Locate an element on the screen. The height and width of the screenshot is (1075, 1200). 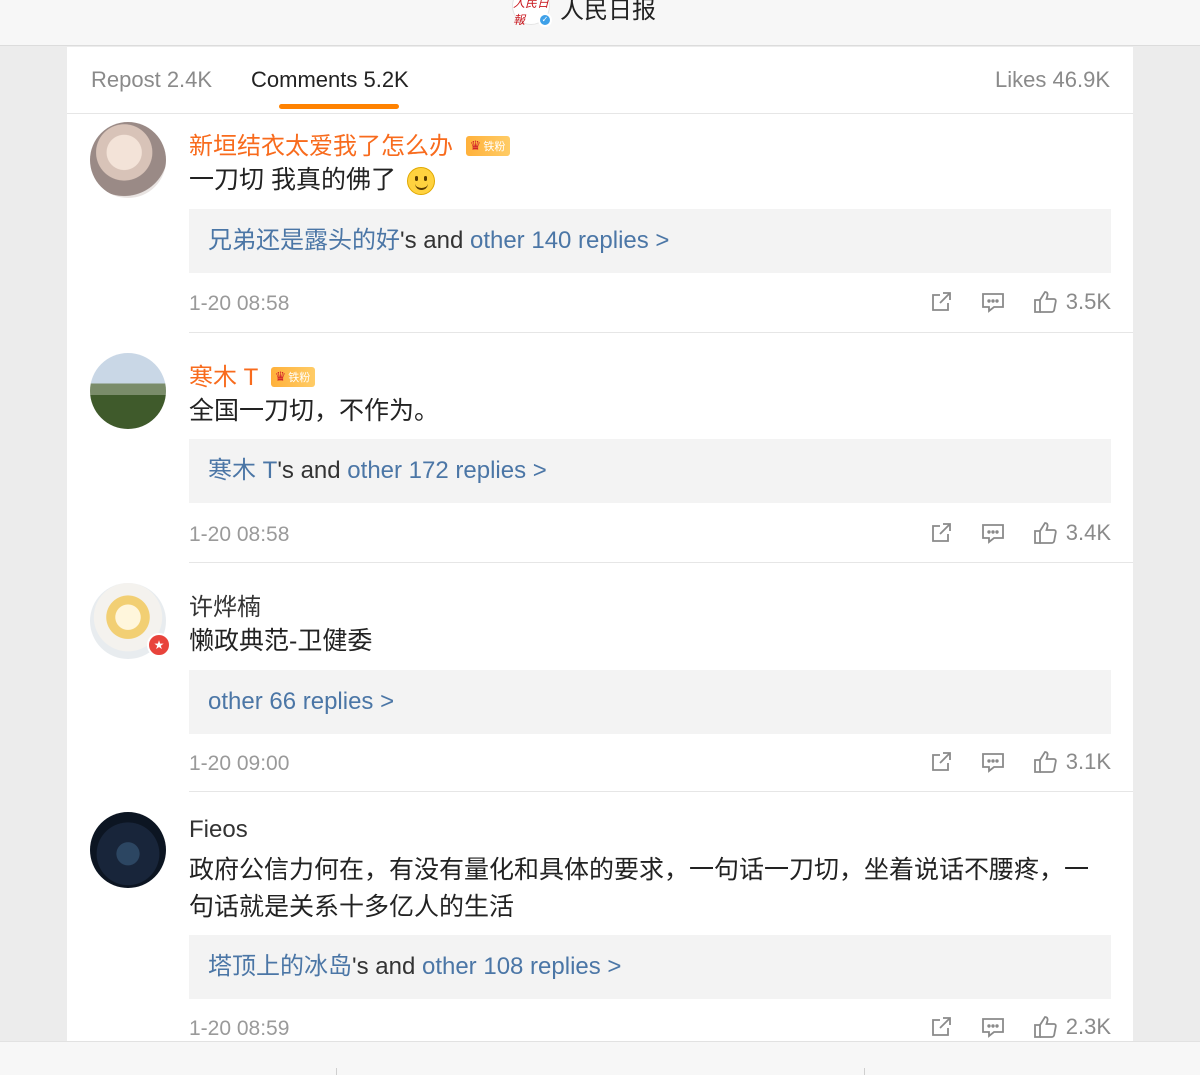
comment-meta: 1-20 09:00 3.1K is located at coordinates (650, 765).